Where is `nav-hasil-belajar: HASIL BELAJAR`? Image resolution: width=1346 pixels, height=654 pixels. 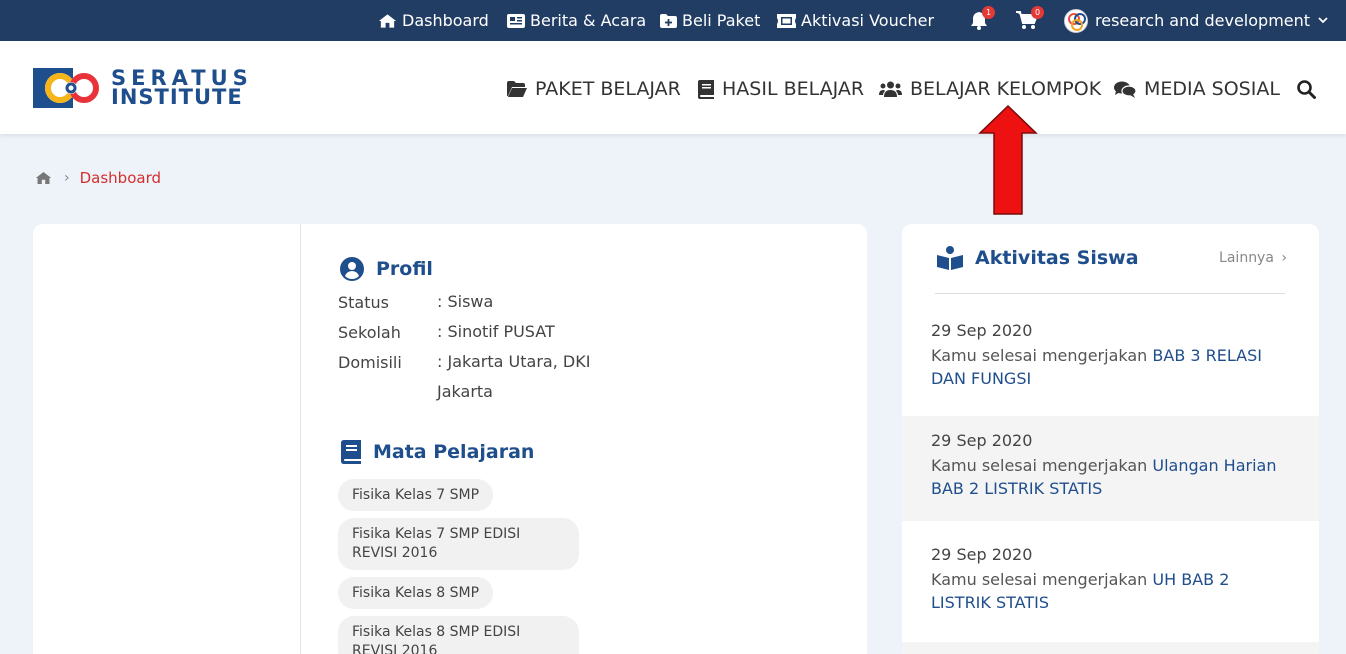
nav-hasil-belajar: HASIL BELAJAR is located at coordinates (781, 89).